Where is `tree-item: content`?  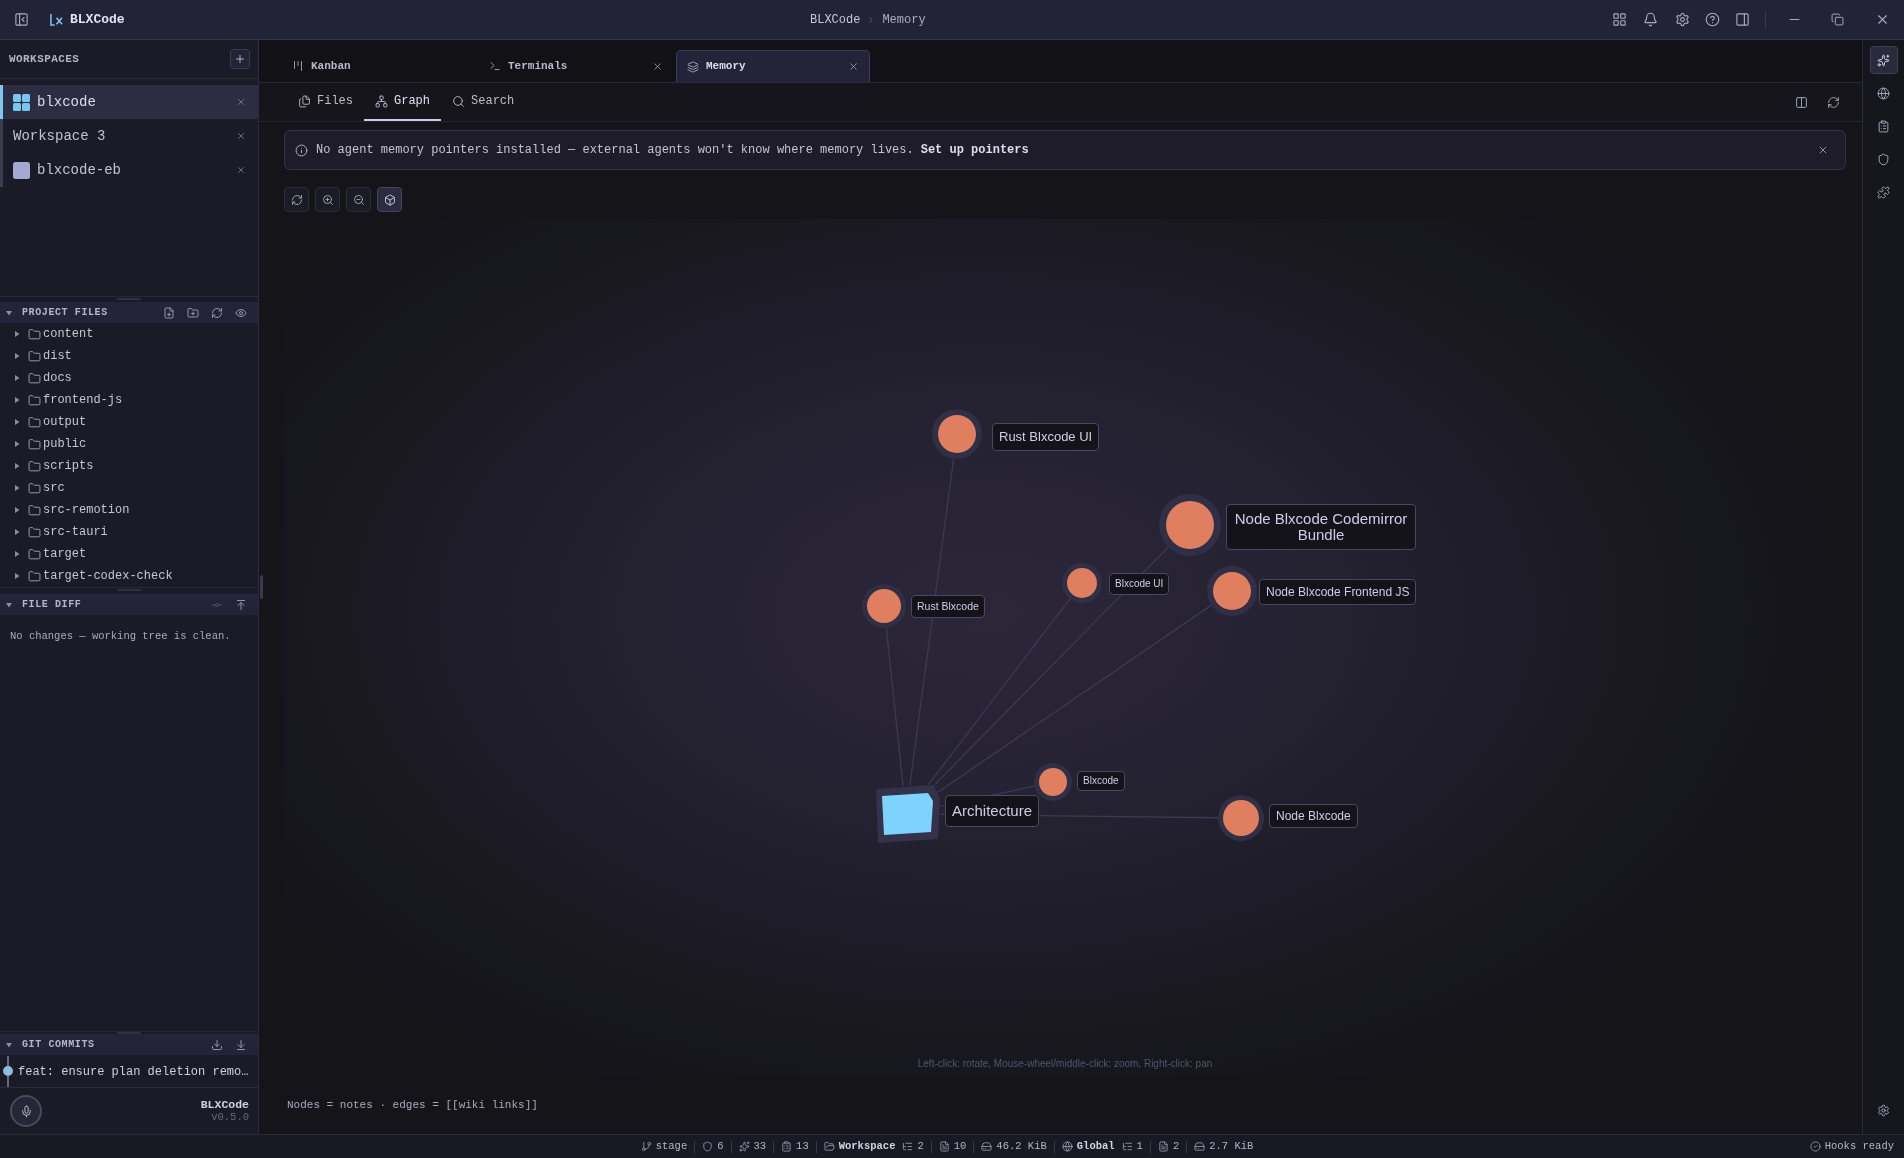 tree-item: content is located at coordinates (129, 334).